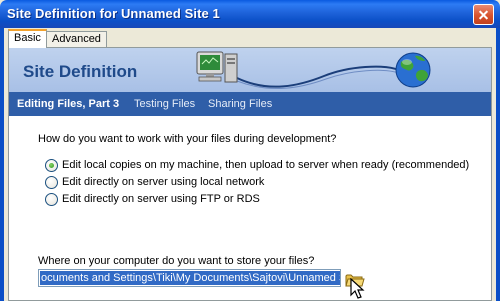 The image size is (500, 301). What do you see at coordinates (161, 199) in the screenshot?
I see `option-label: Edit directly on server using FTP or RDS` at bounding box center [161, 199].